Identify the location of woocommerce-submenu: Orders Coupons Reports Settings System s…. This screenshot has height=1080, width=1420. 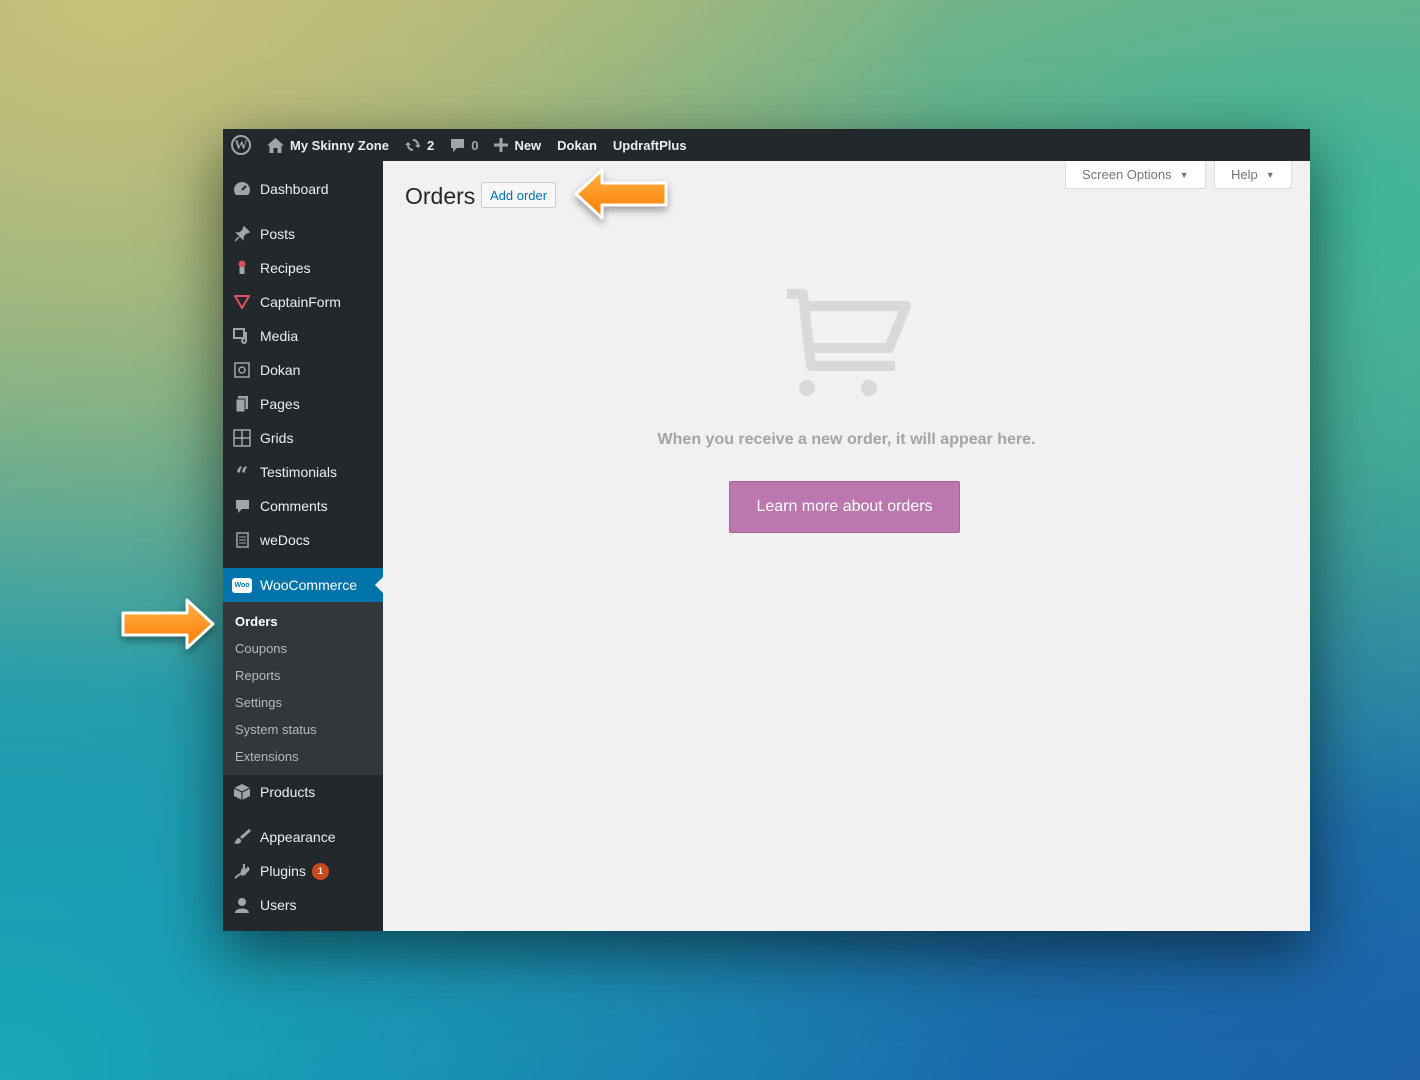
(303, 688).